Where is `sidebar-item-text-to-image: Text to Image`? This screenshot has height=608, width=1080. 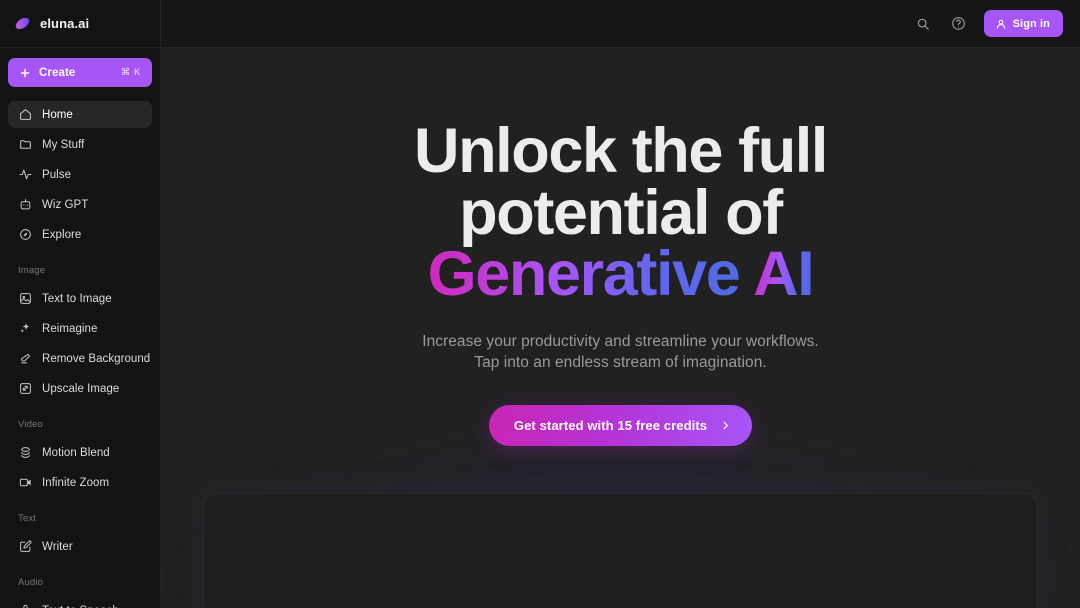
sidebar-item-text-to-image: Text to Image is located at coordinates (80, 298).